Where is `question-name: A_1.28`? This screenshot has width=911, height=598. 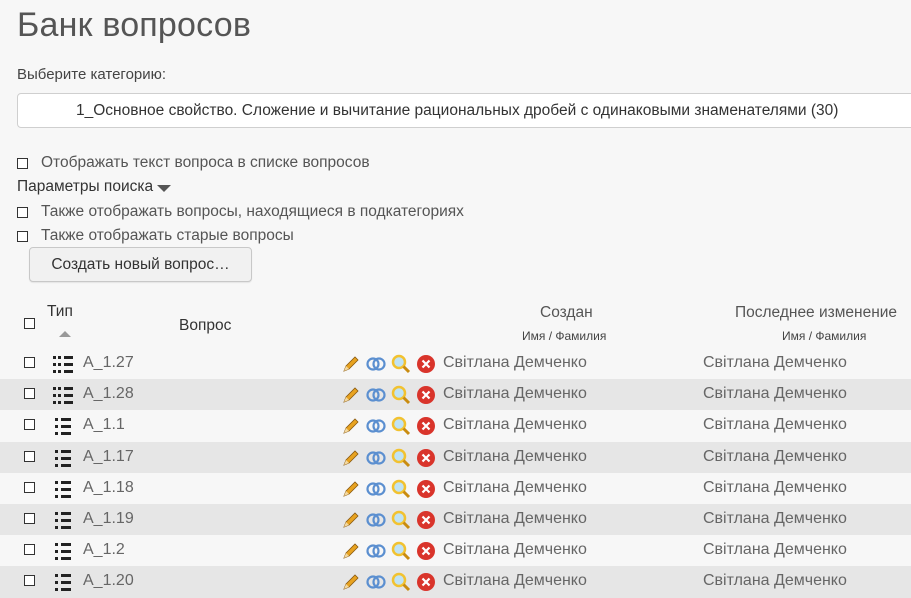 question-name: A_1.28 is located at coordinates (108, 394).